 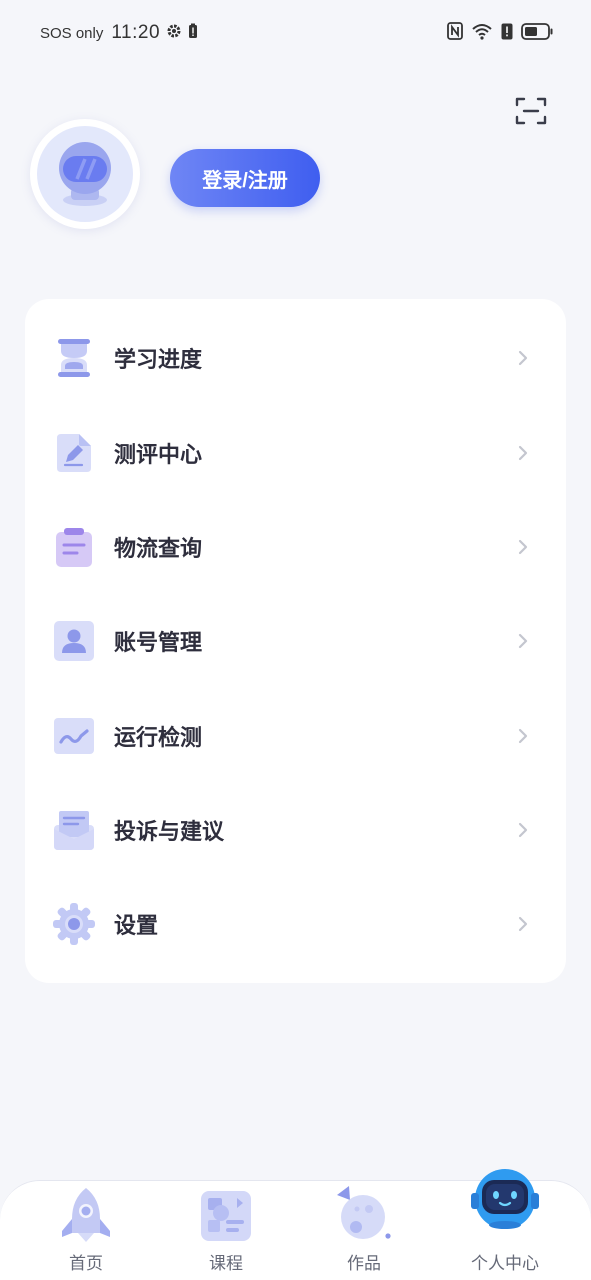 I want to click on wifi-icon, so click(x=482, y=33).